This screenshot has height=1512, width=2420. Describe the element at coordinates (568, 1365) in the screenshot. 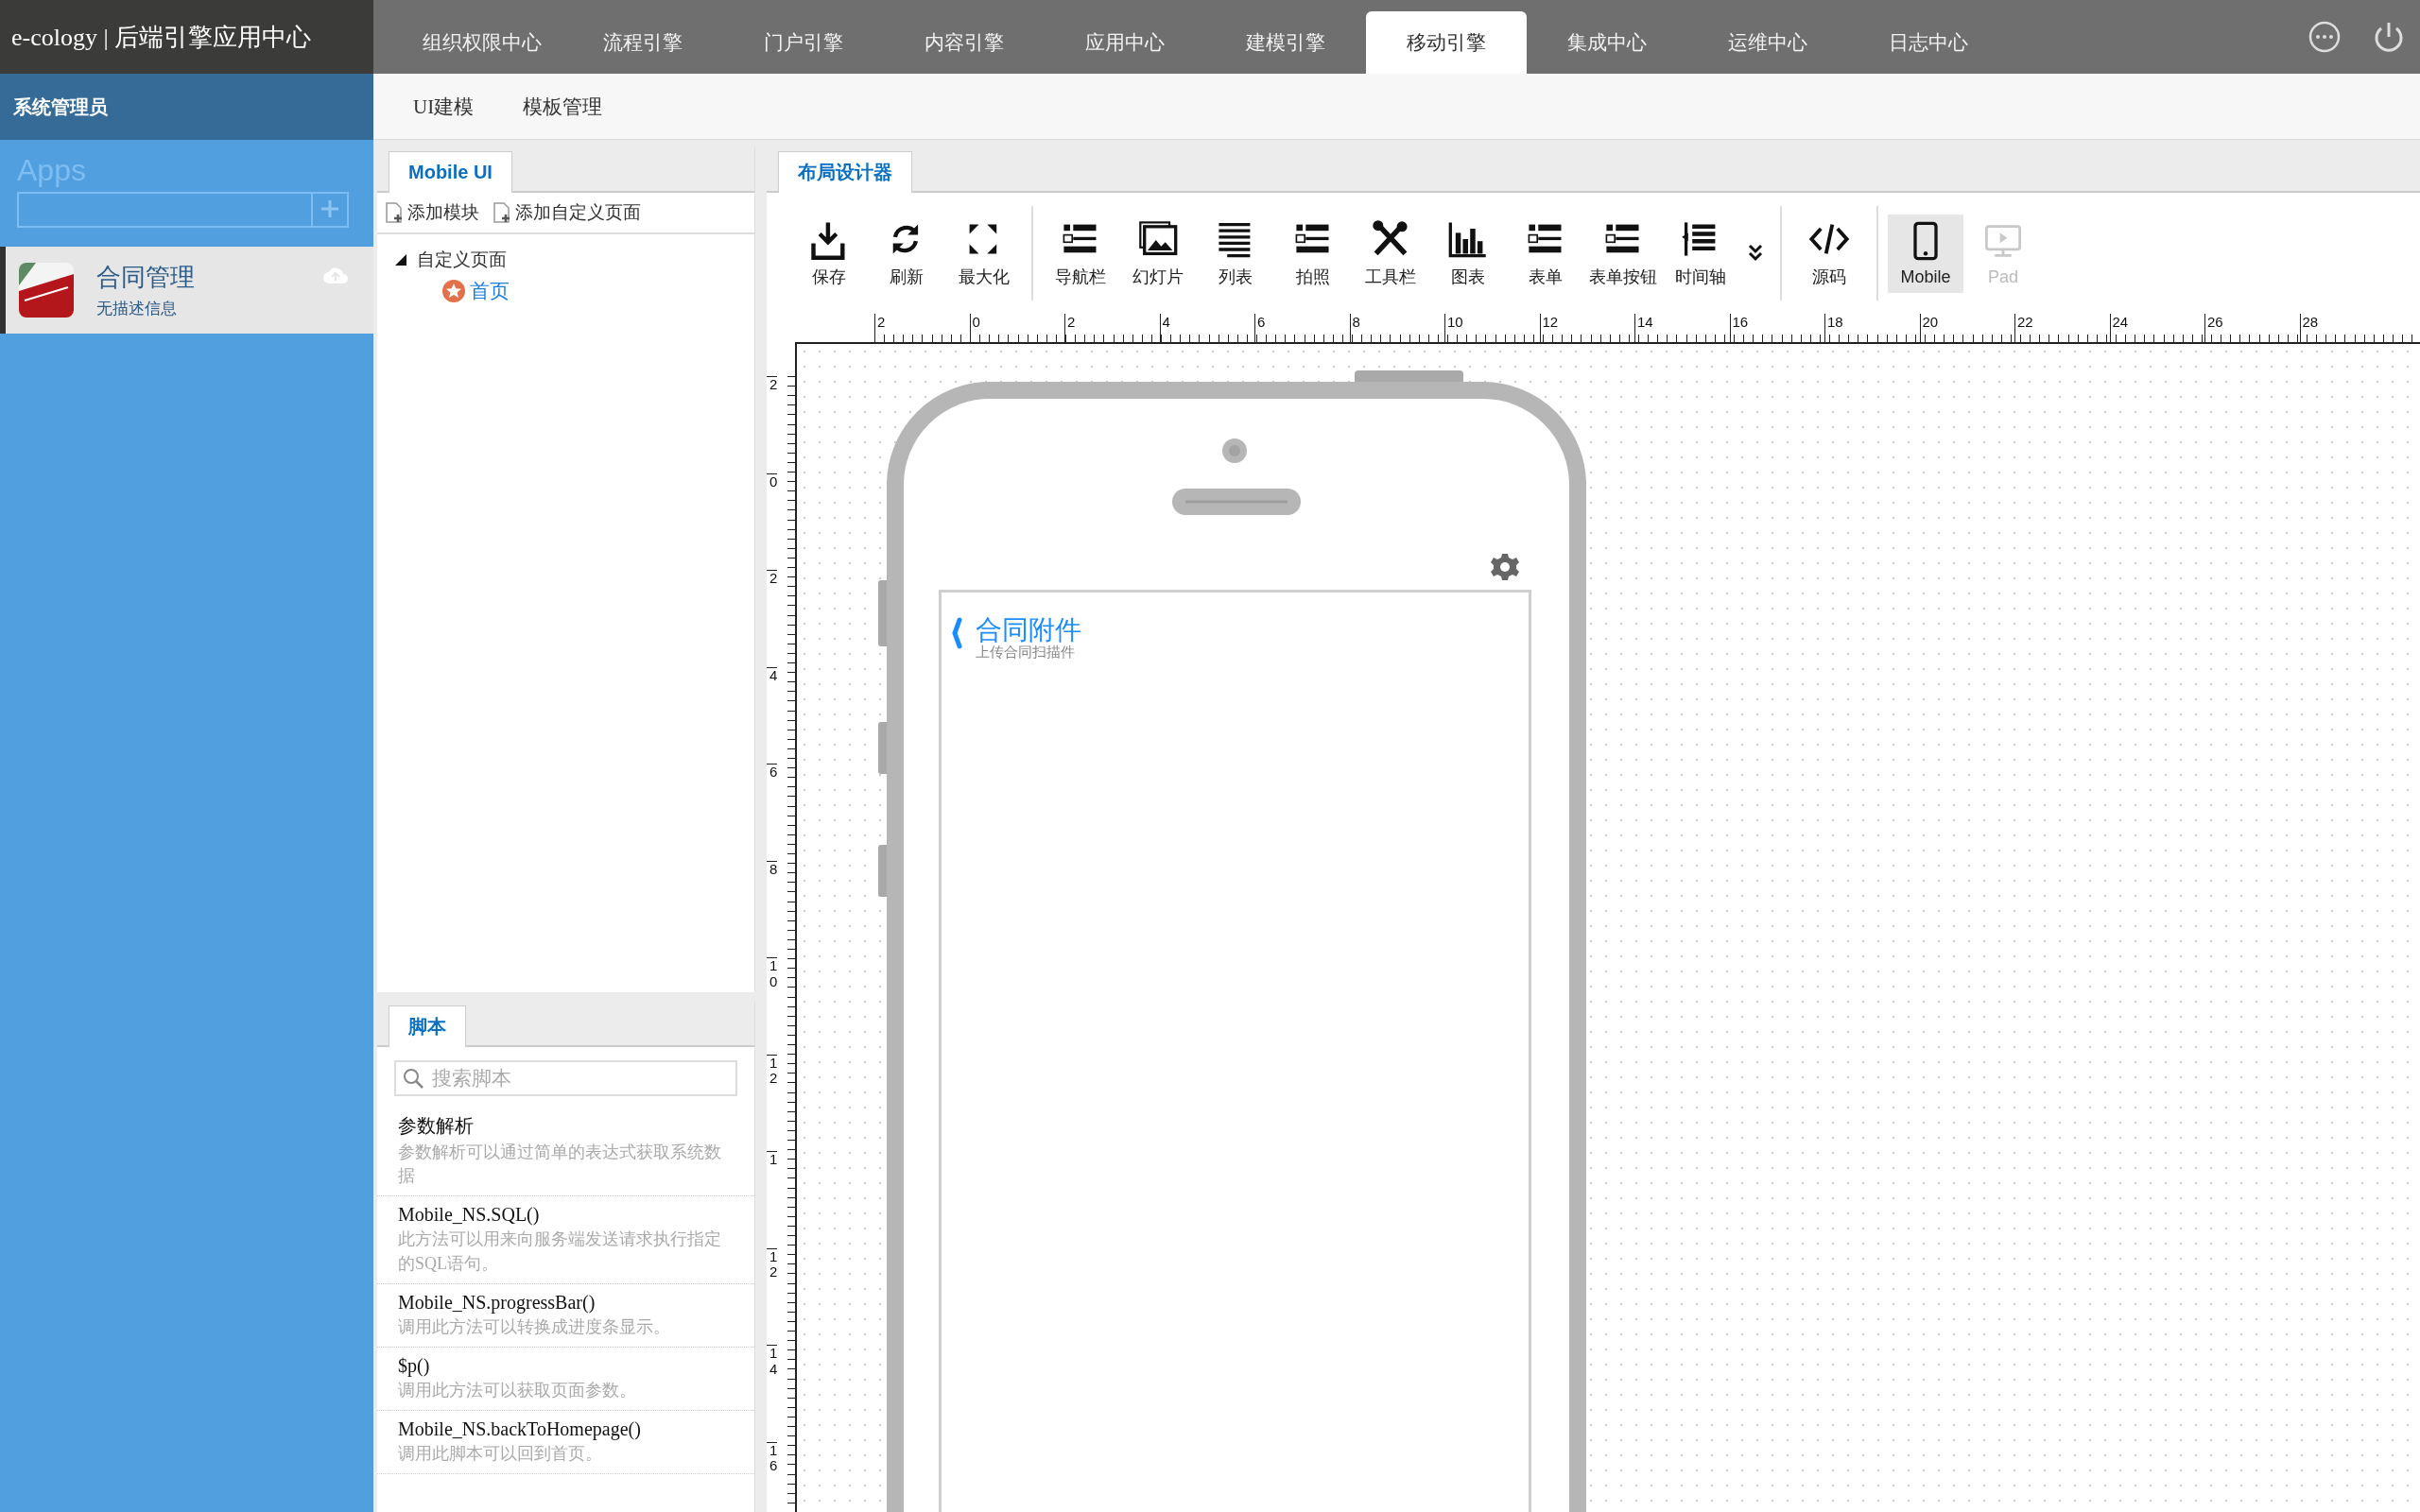

I see `script-name: $p()` at that location.